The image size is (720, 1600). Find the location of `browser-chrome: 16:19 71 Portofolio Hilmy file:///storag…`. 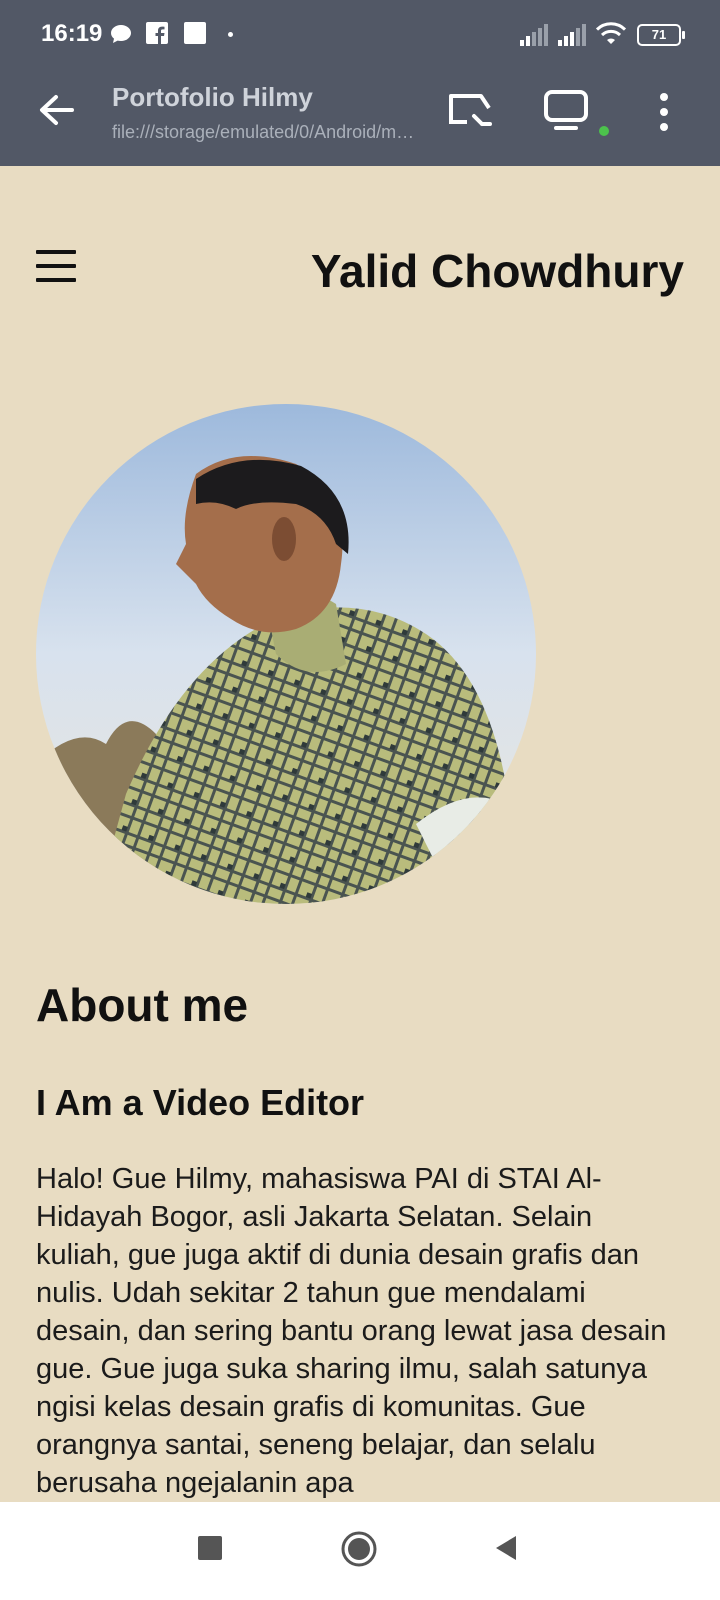

browser-chrome: 16:19 71 Portofolio Hilmy file:///storag… is located at coordinates (360, 83).